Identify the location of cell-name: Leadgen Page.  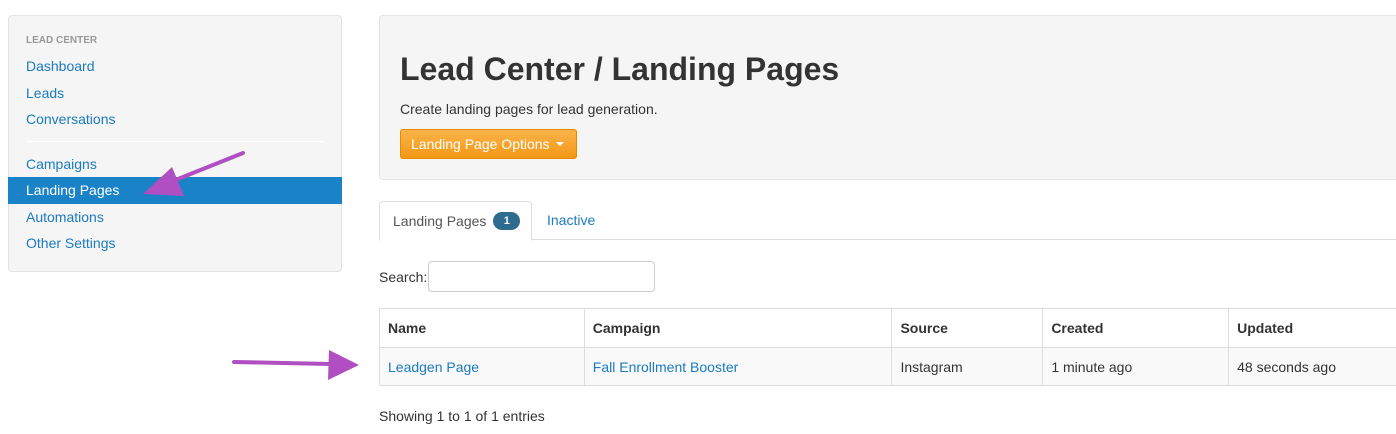
(482, 366).